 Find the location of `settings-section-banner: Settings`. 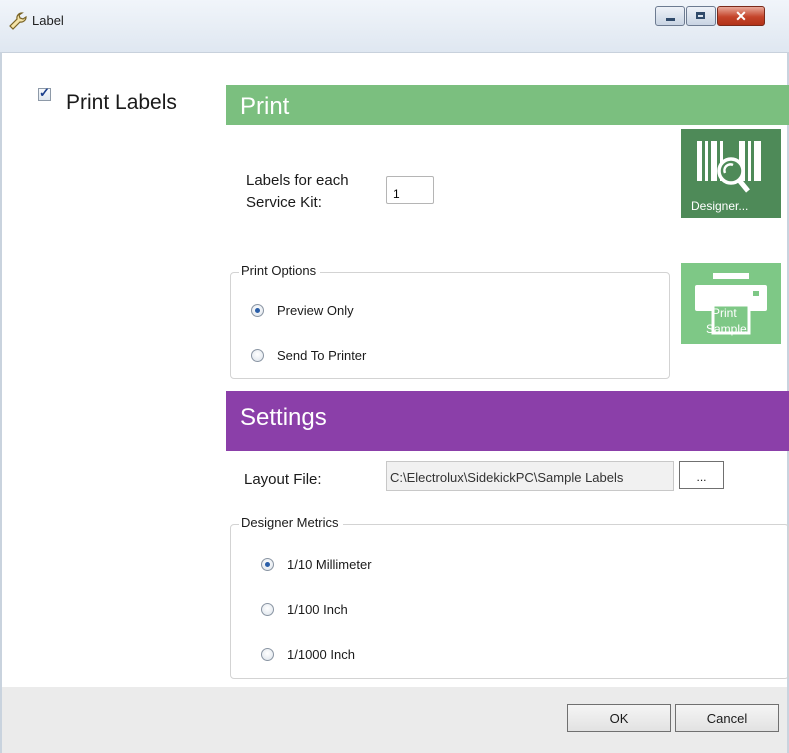

settings-section-banner: Settings is located at coordinates (507, 421).